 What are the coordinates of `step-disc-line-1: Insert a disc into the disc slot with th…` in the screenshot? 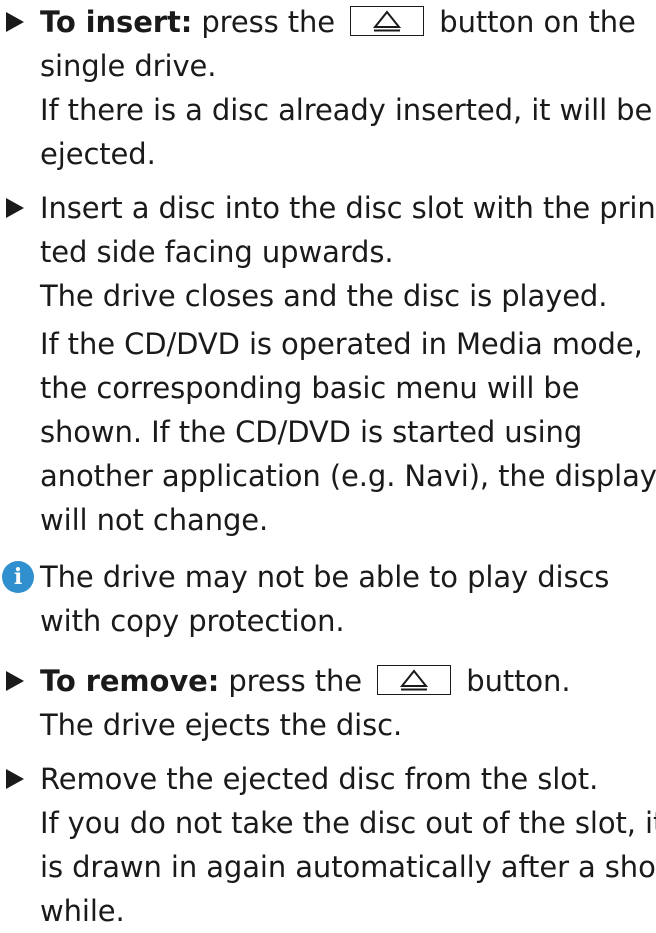 It's located at (348, 208).